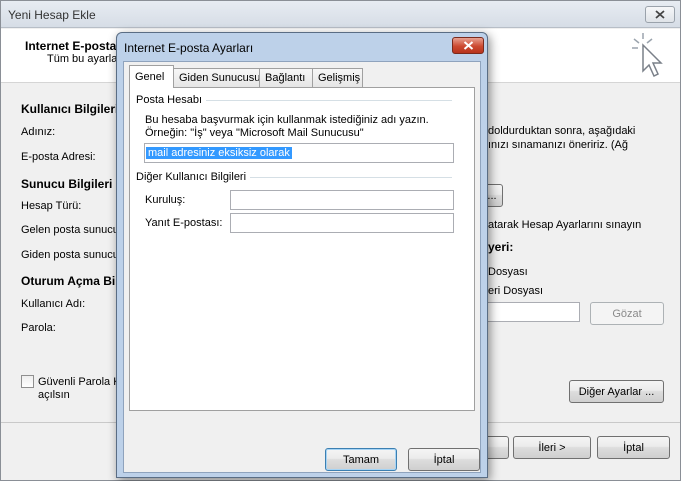 The width and height of the screenshot is (681, 481). Describe the element at coordinates (515, 291) in the screenshot. I see `pst-option-existing: eri Dosyası` at that location.